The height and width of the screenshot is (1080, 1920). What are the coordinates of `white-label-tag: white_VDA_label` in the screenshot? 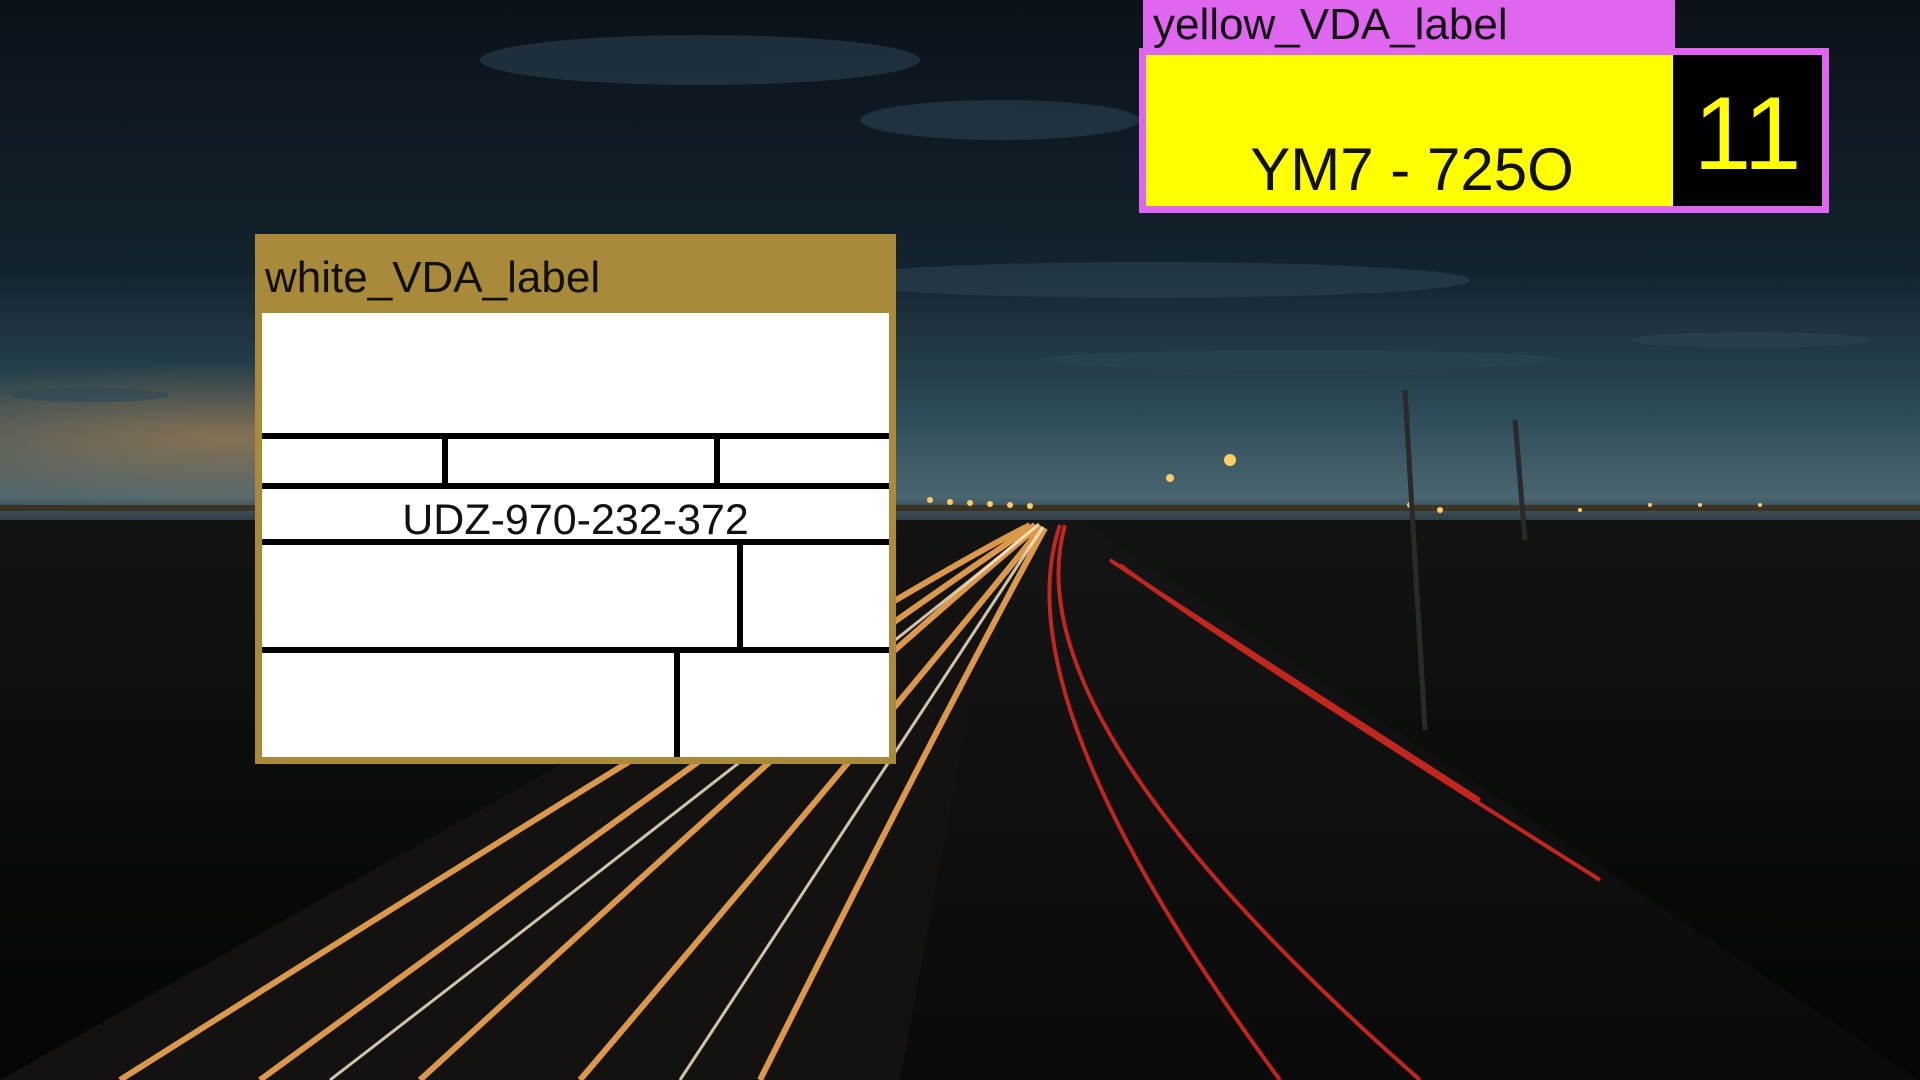 It's located at (575, 271).